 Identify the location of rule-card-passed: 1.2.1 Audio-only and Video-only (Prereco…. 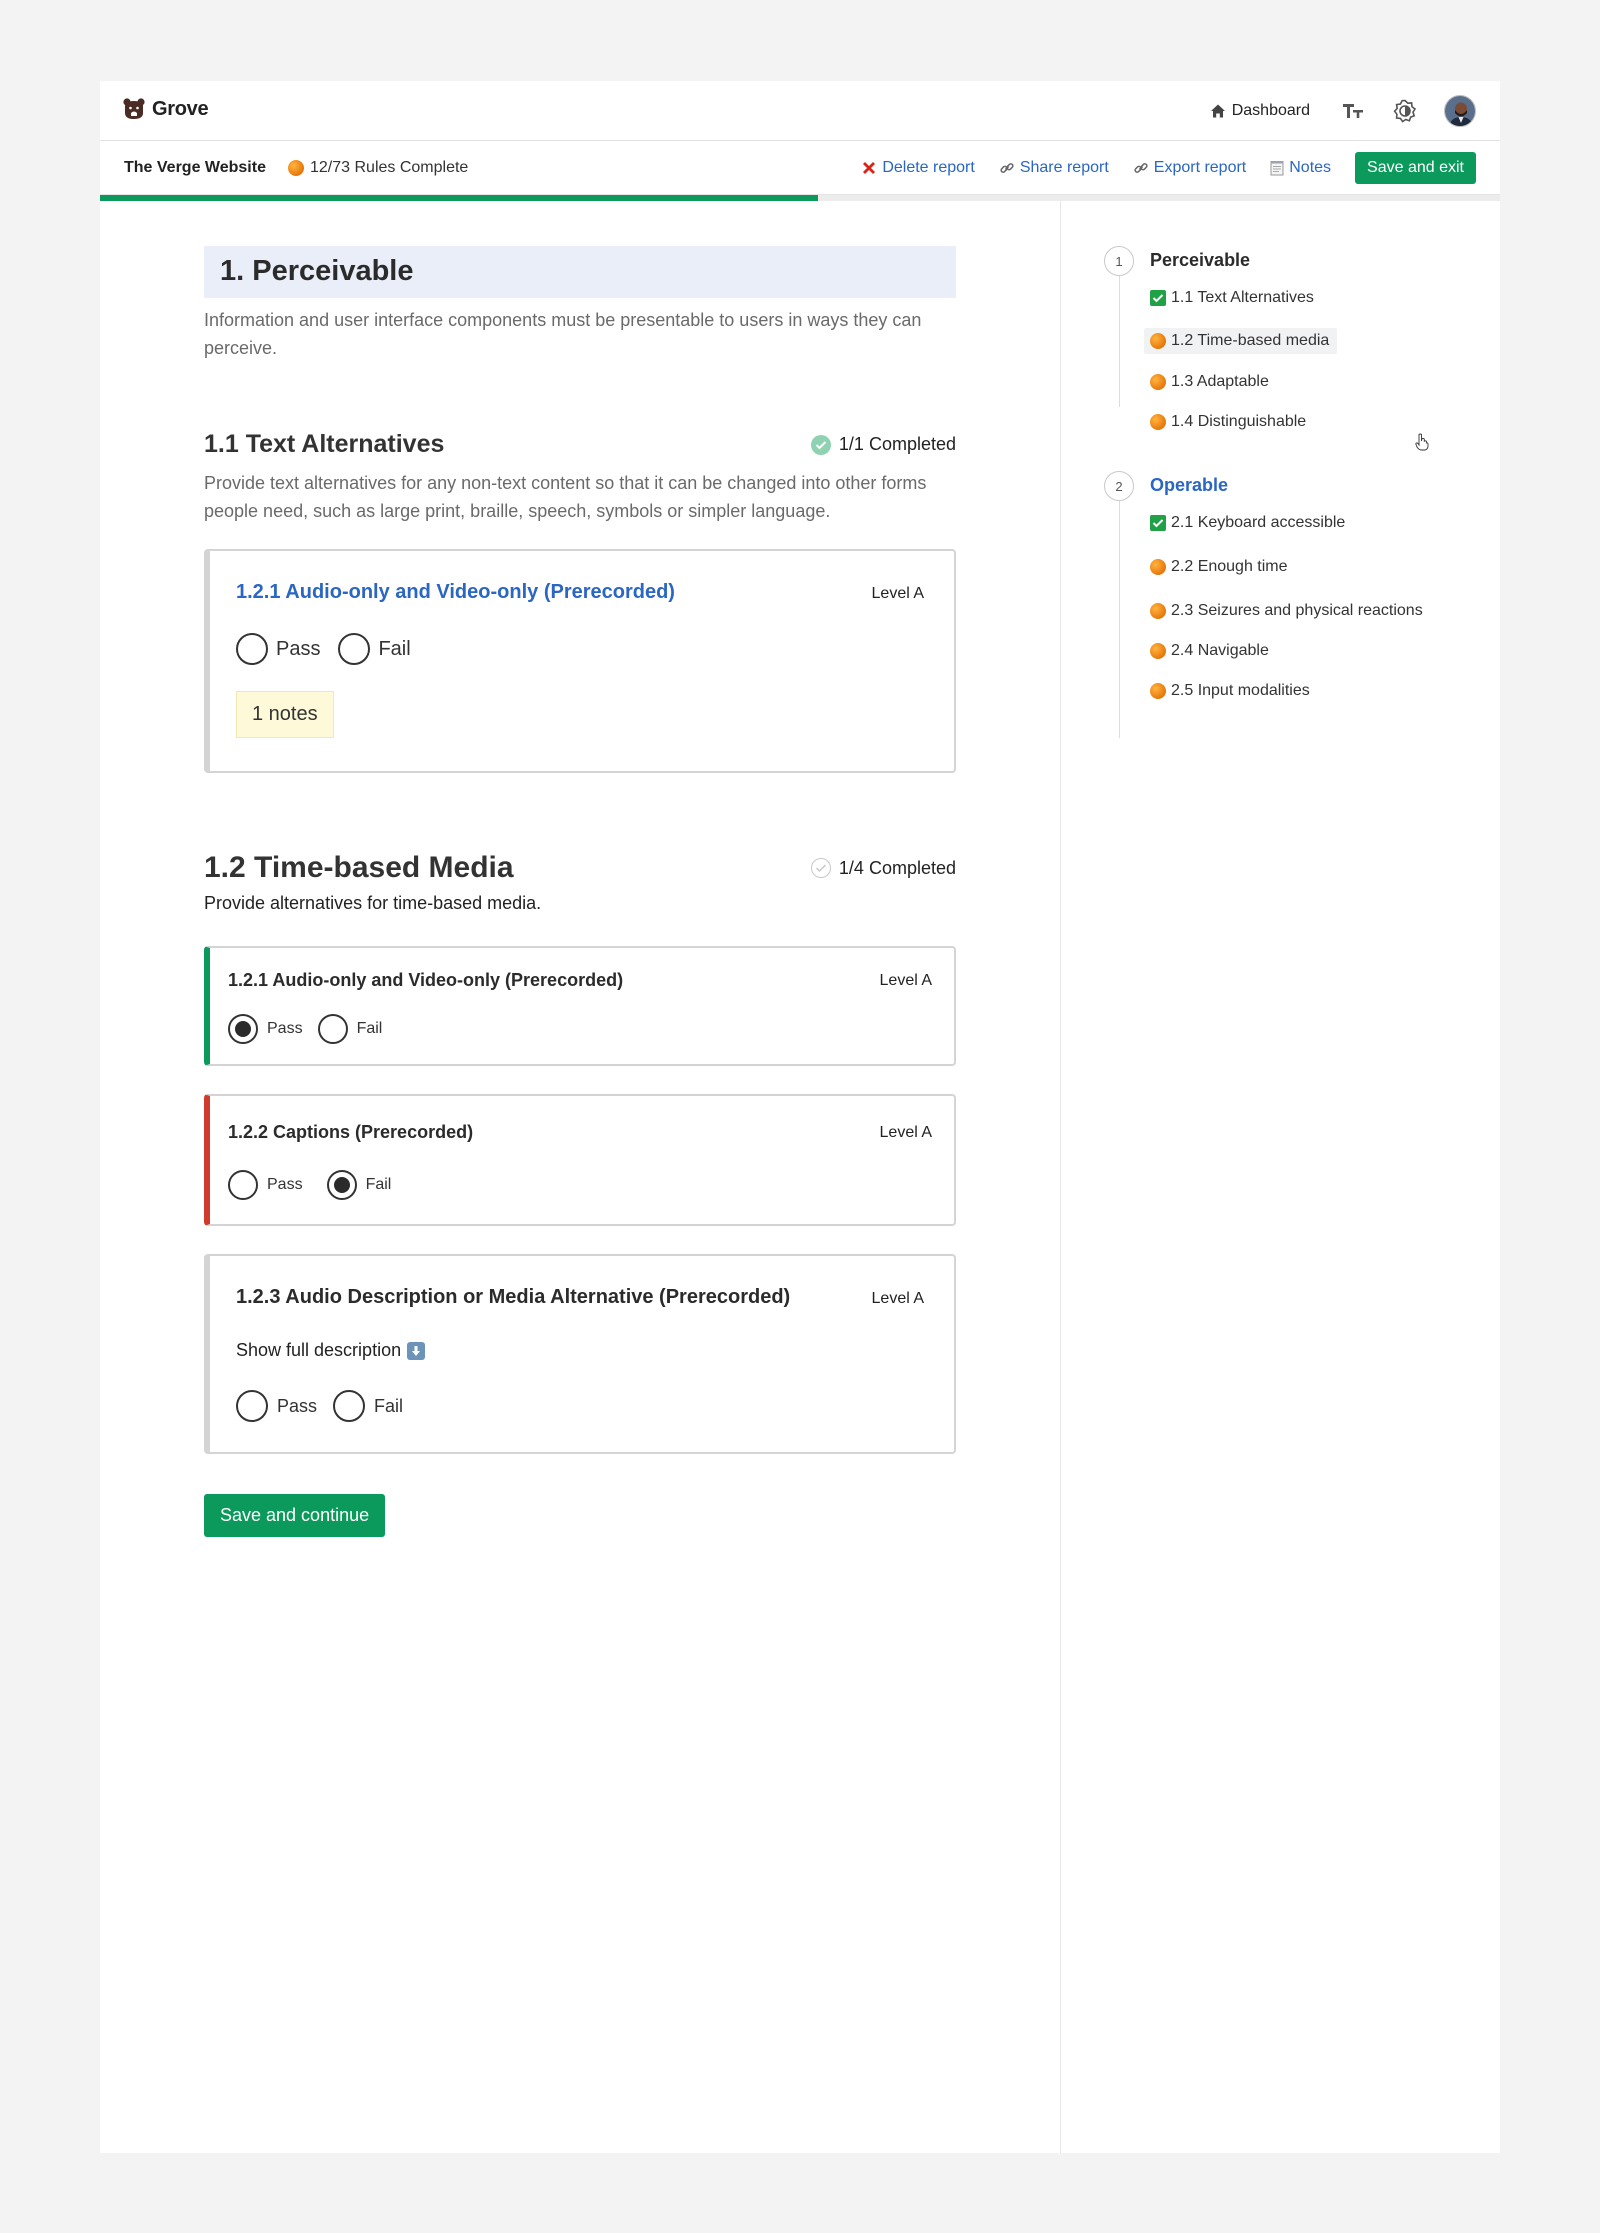
(580, 1006).